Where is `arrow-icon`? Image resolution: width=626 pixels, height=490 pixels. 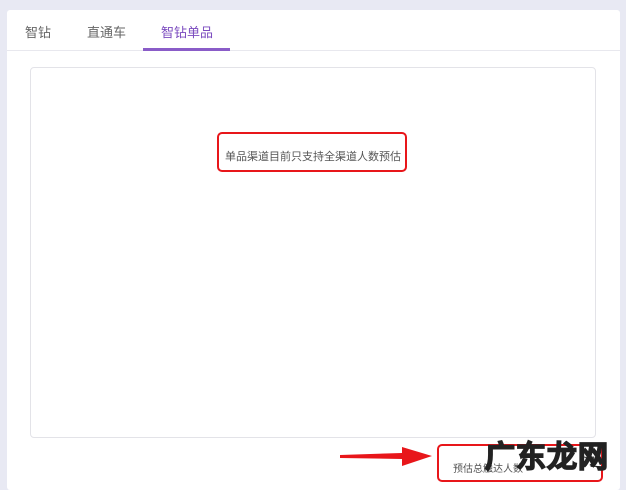 arrow-icon is located at coordinates (386, 456).